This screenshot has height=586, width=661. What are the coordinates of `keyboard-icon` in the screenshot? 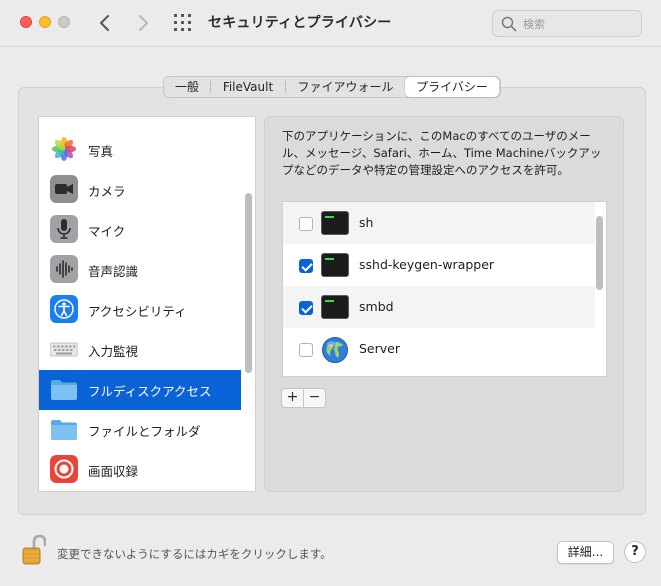 It's located at (64, 349).